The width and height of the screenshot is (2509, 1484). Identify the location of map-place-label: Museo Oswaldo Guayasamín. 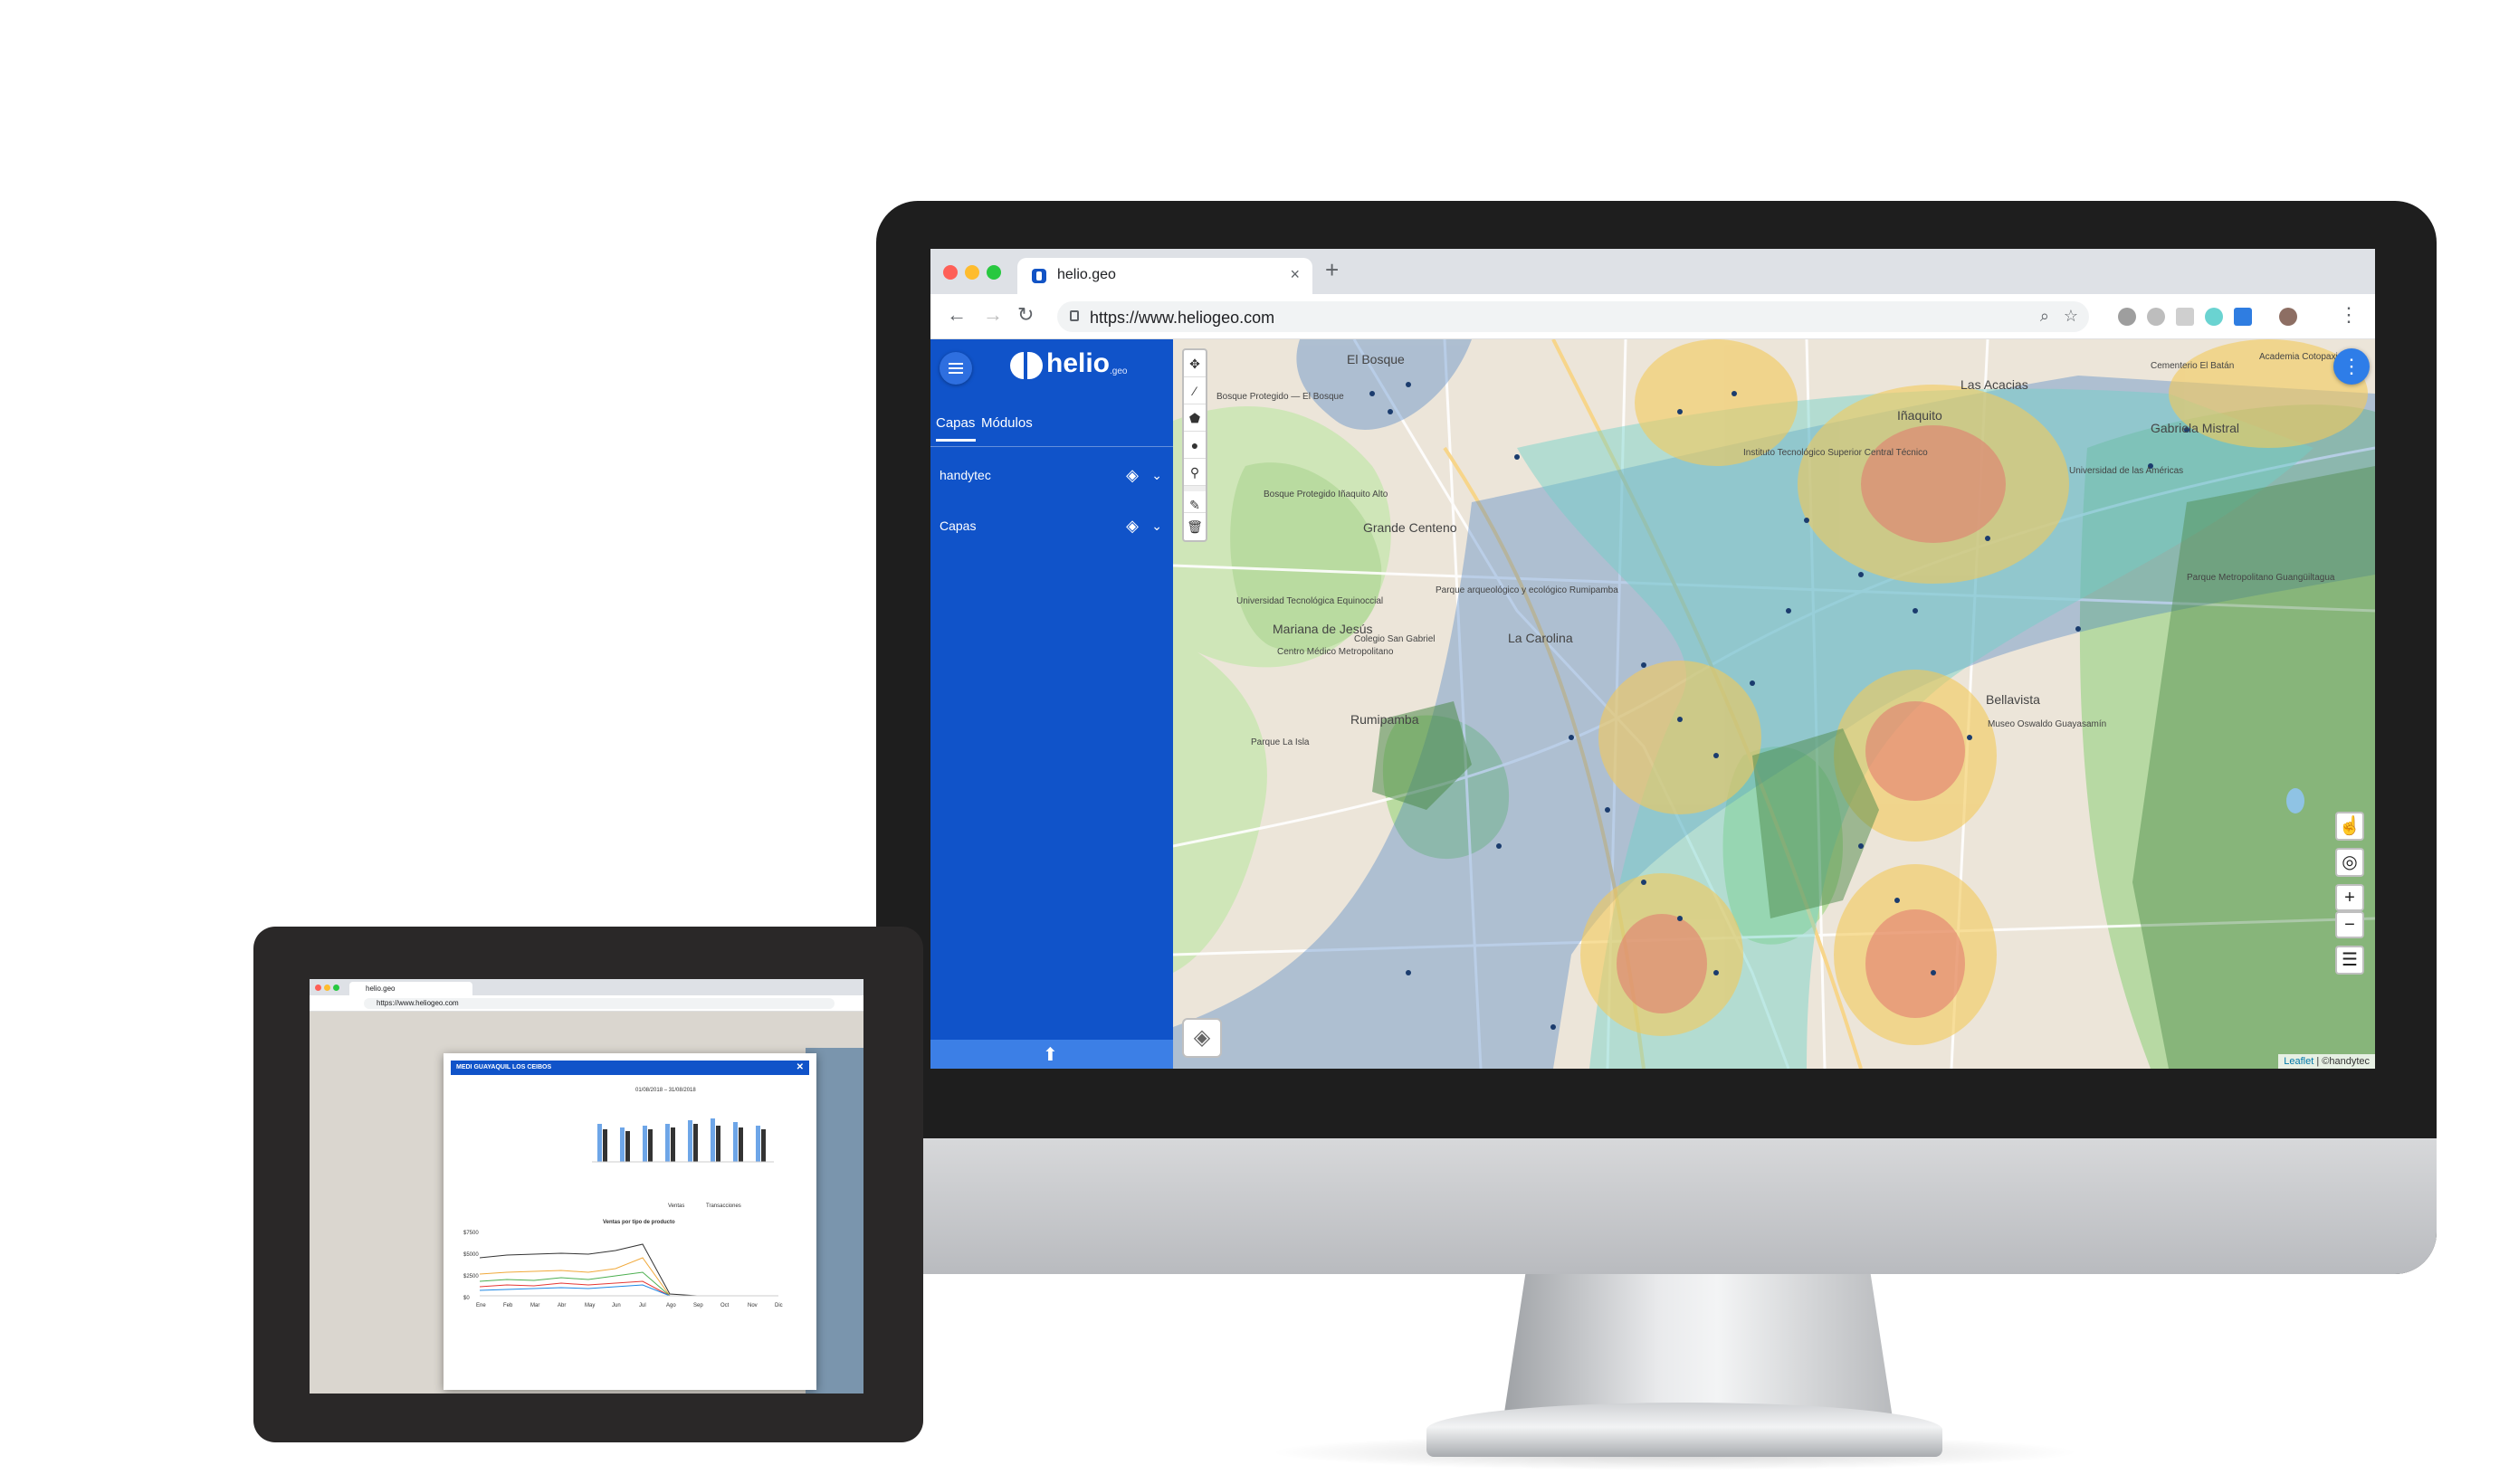
(2048, 724).